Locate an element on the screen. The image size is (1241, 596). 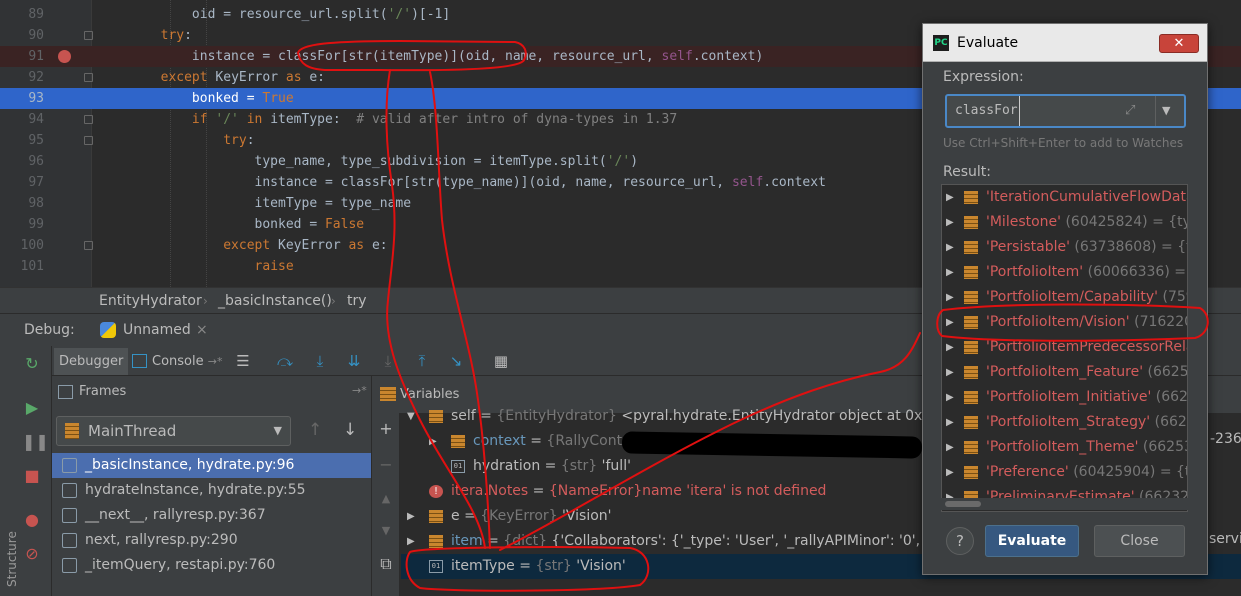
tab-console: Console →* is located at coordinates (176, 361).